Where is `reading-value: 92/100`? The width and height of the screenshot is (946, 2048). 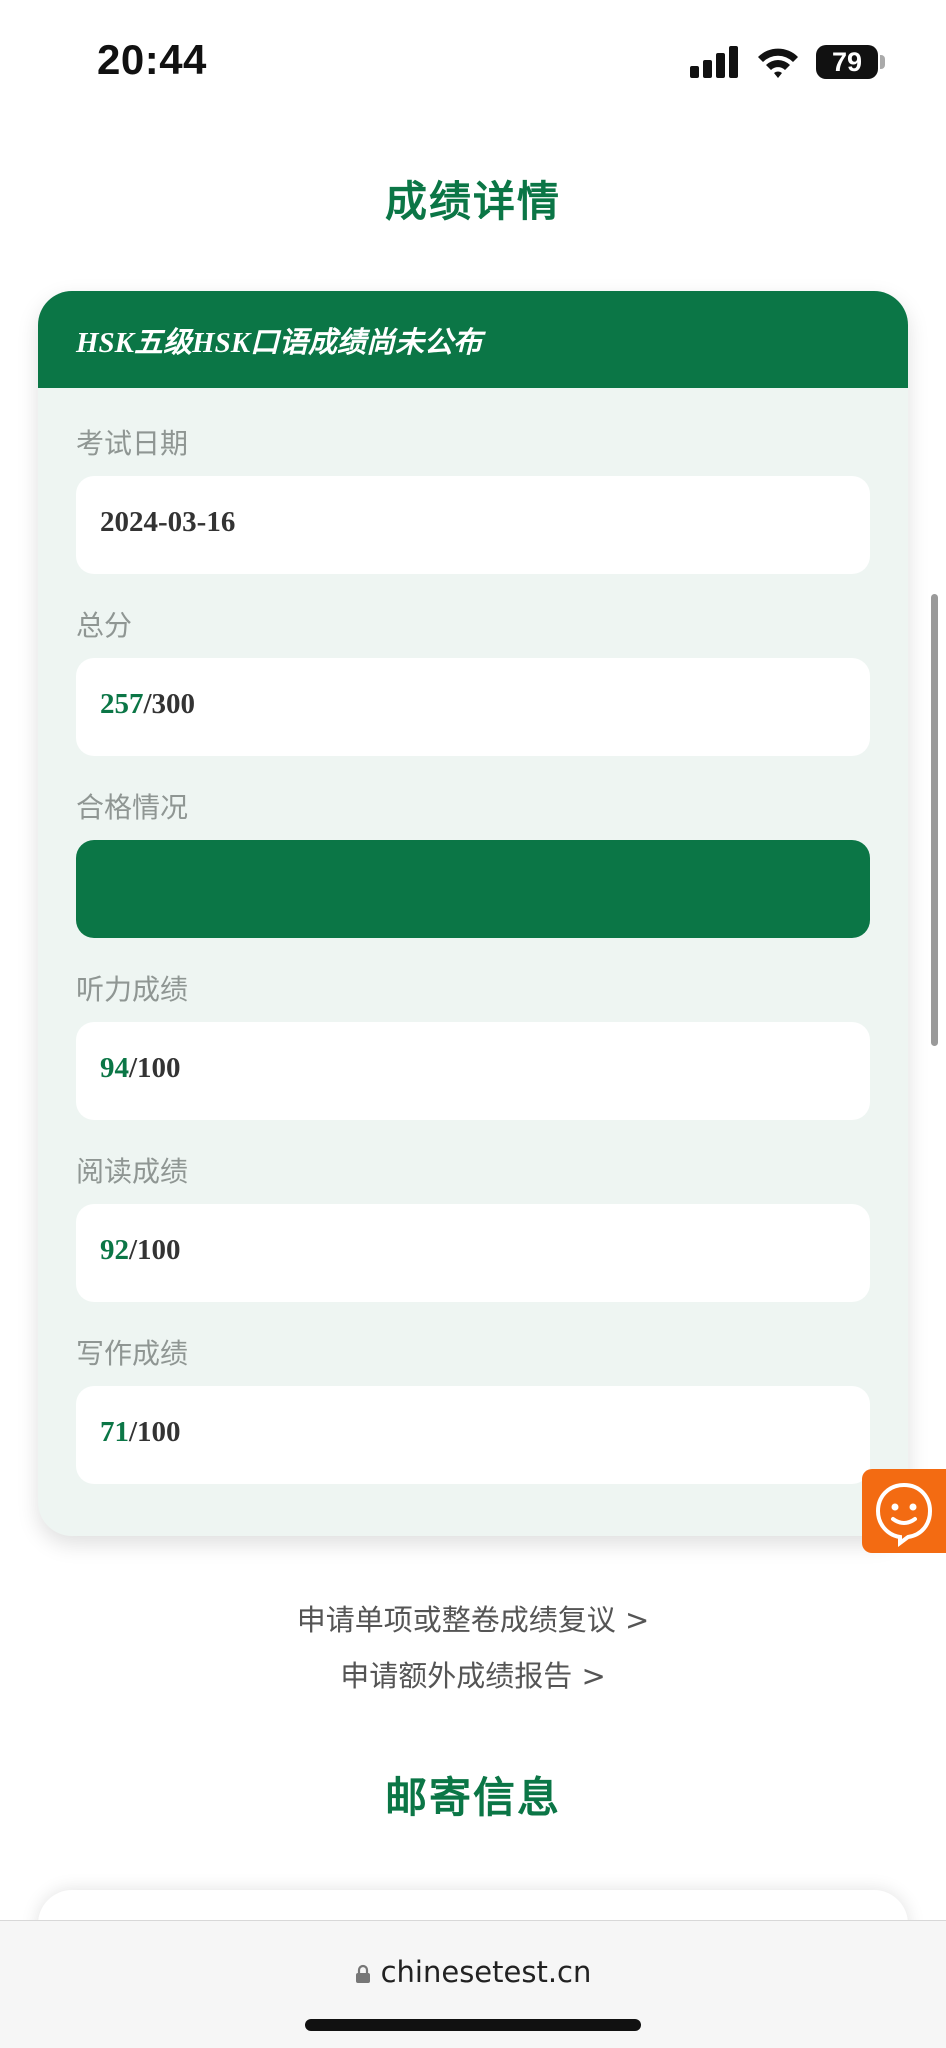 reading-value: 92/100 is located at coordinates (140, 1250).